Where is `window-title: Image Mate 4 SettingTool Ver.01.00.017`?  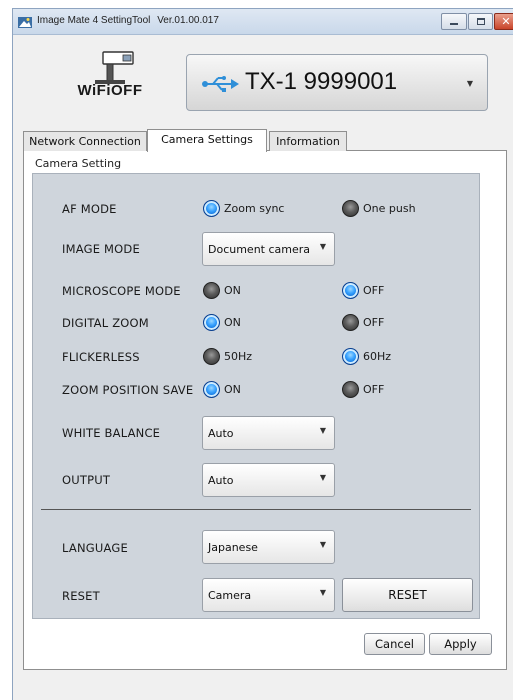
window-title: Image Mate 4 SettingTool Ver.01.00.017 is located at coordinates (128, 20).